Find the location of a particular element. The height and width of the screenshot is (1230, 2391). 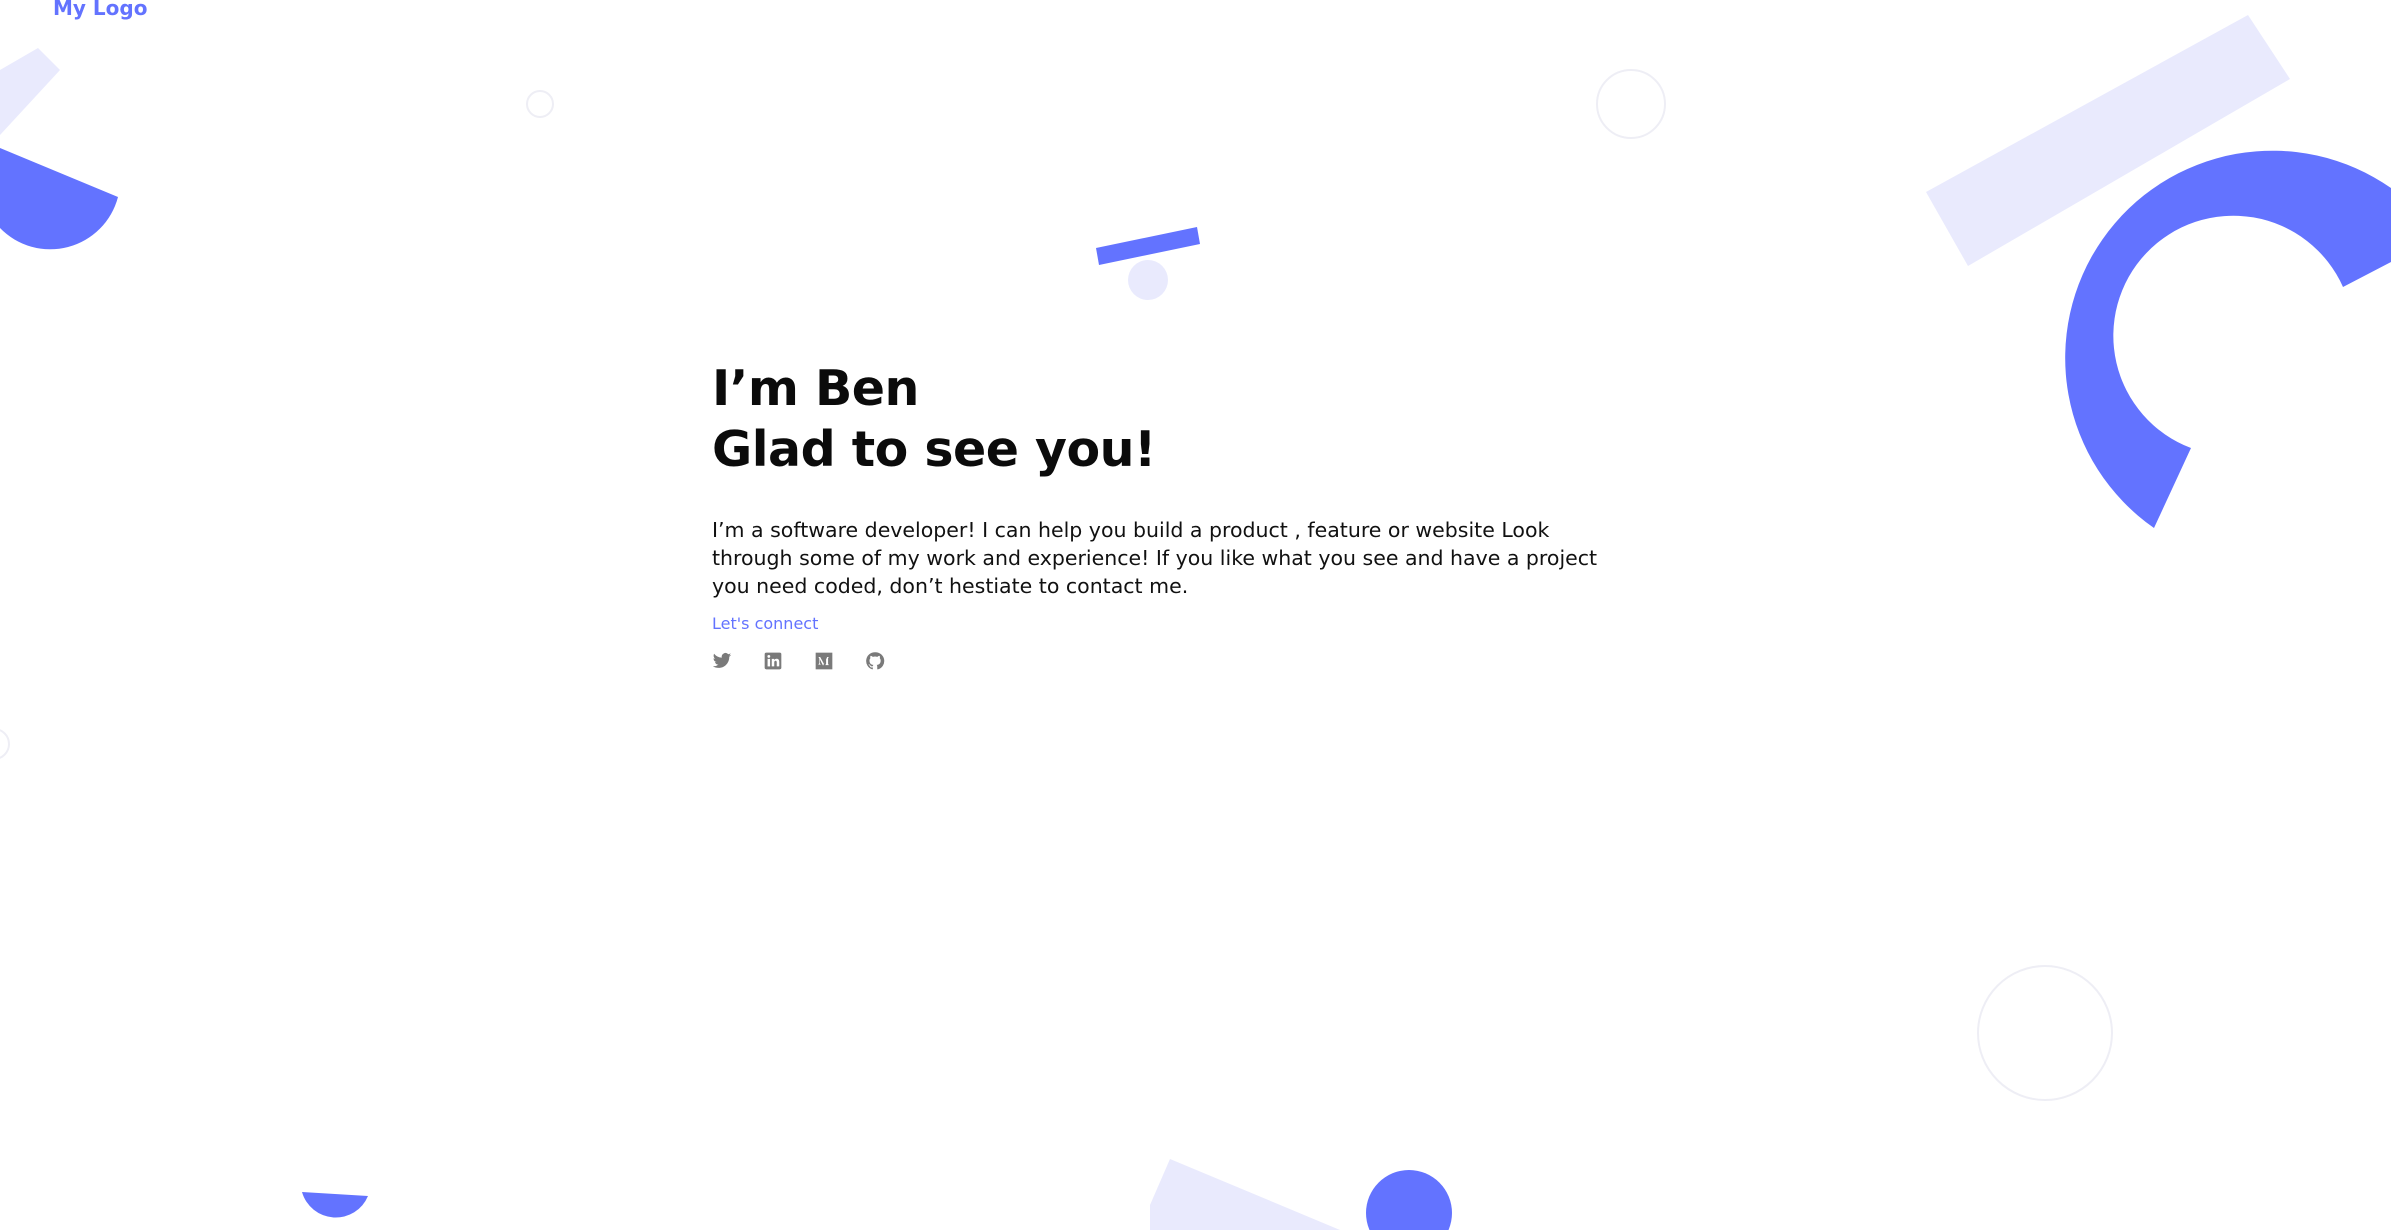

deco-blue-bar-center is located at coordinates (1148, 246).